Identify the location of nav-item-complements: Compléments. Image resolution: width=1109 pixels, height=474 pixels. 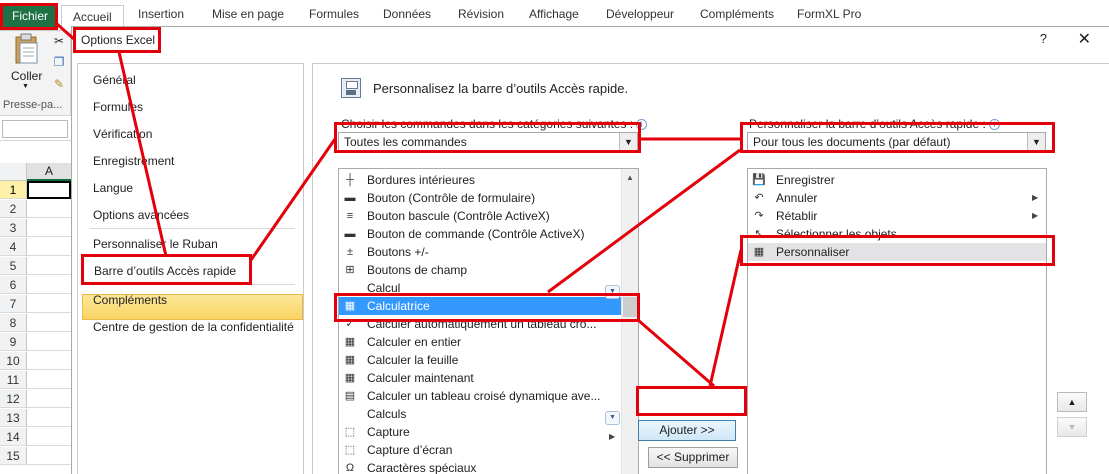
(130, 300).